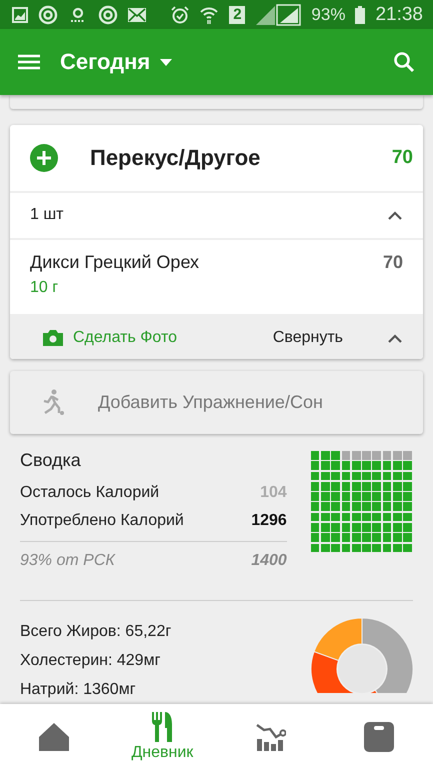  What do you see at coordinates (54, 737) in the screenshot?
I see `home-icon` at bounding box center [54, 737].